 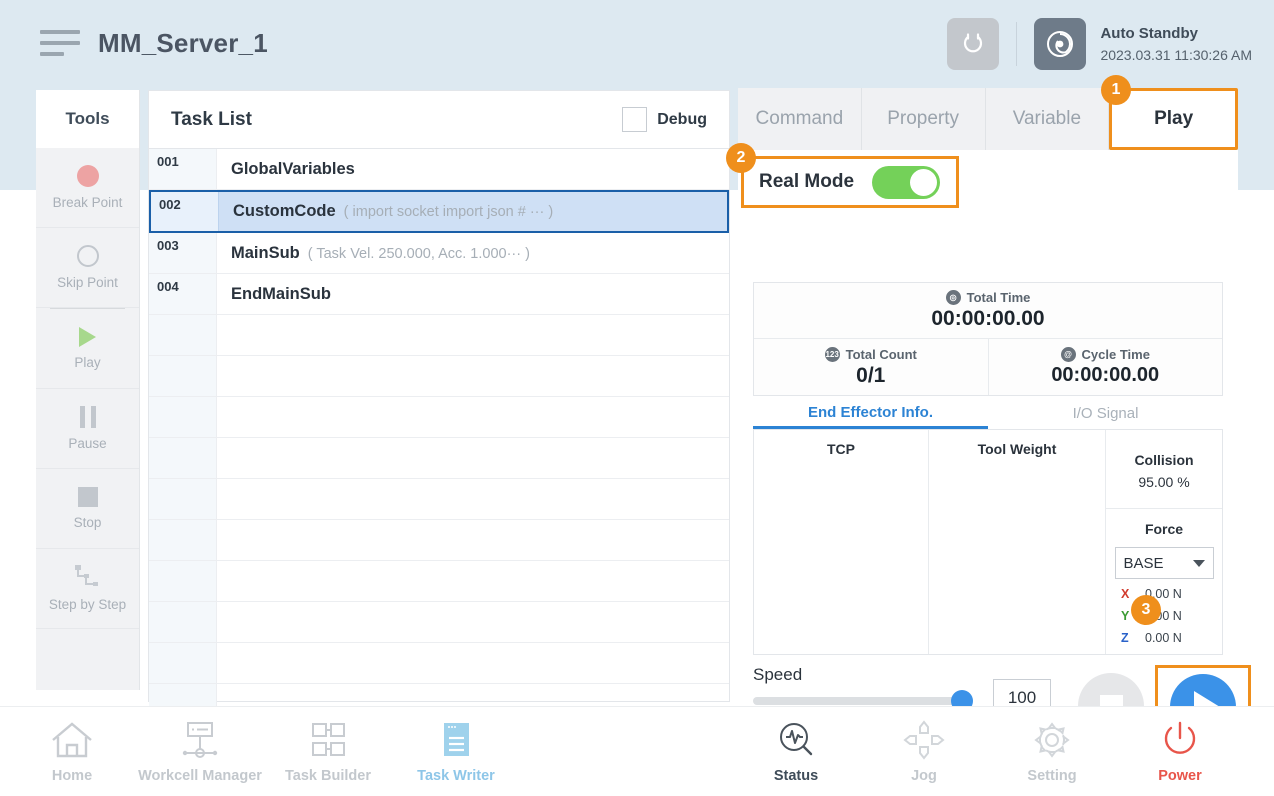 I want to click on row-name: EndMainSub, so click(x=281, y=293).